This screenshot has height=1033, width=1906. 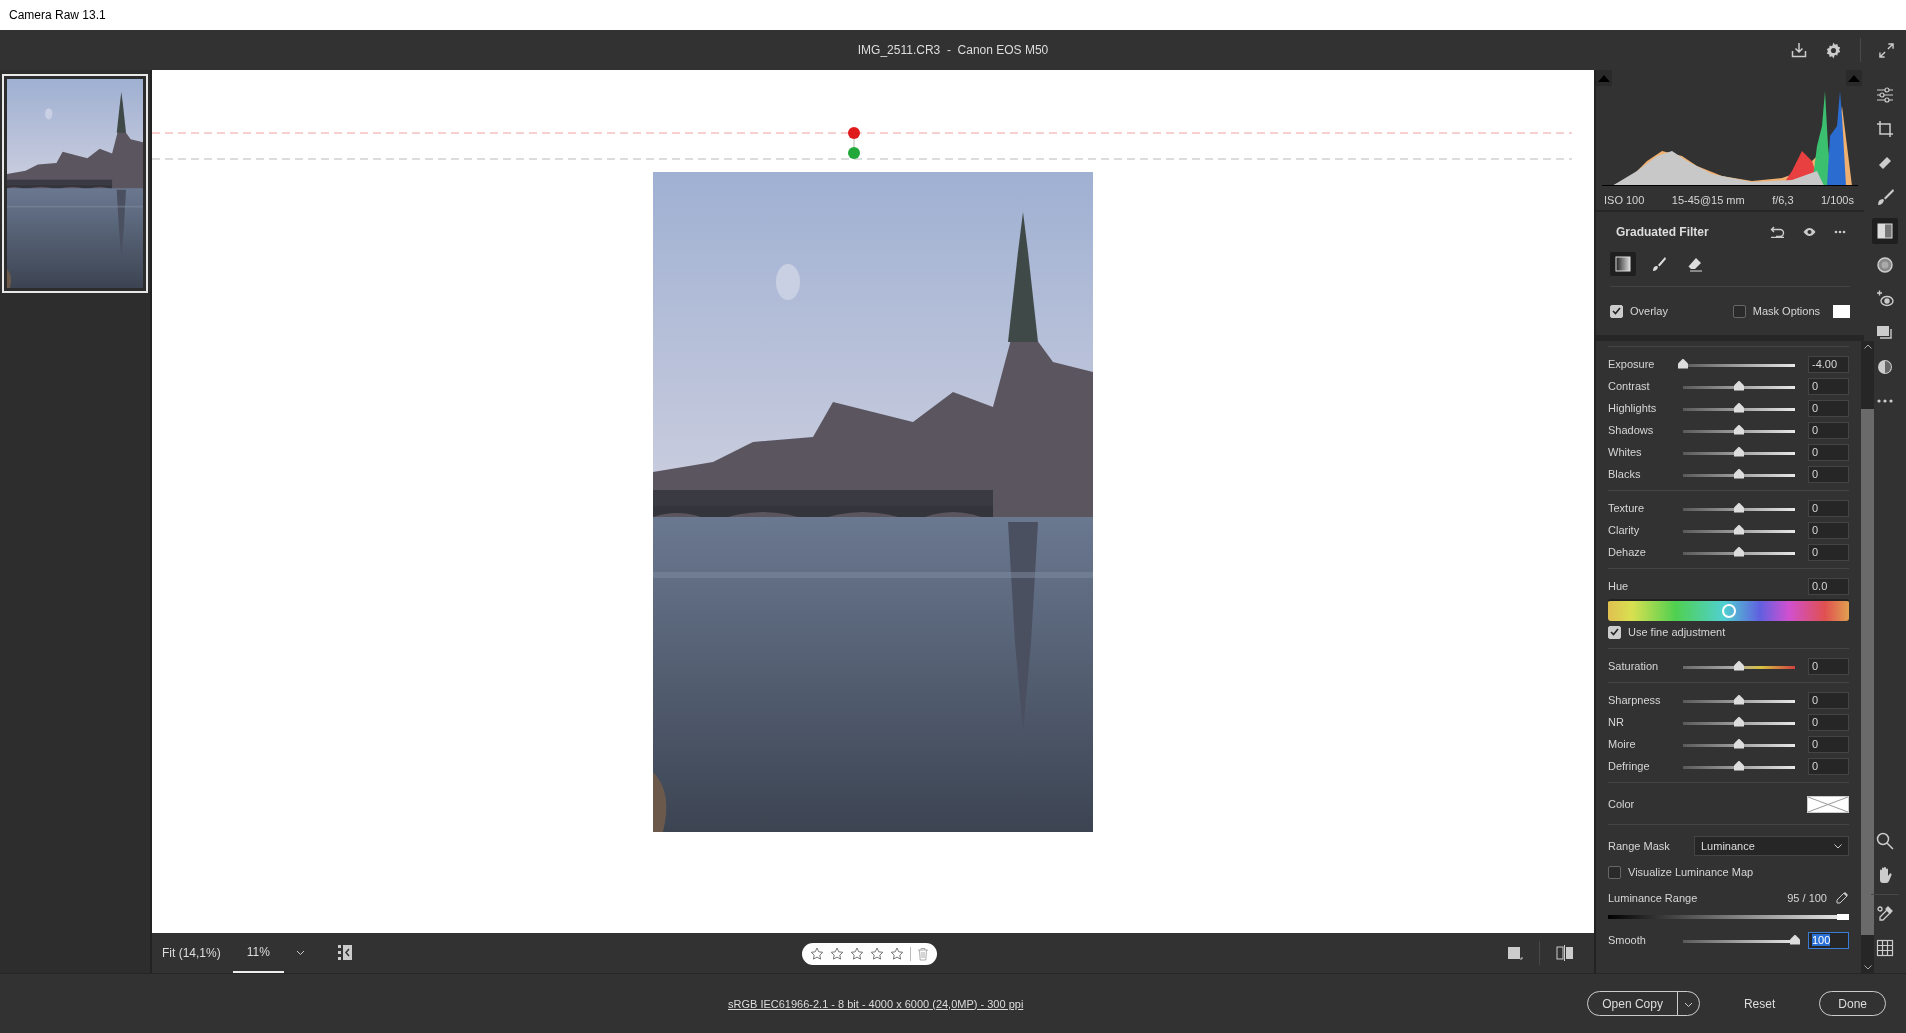 What do you see at coordinates (1867, 346) in the screenshot?
I see `scroll-up-icon` at bounding box center [1867, 346].